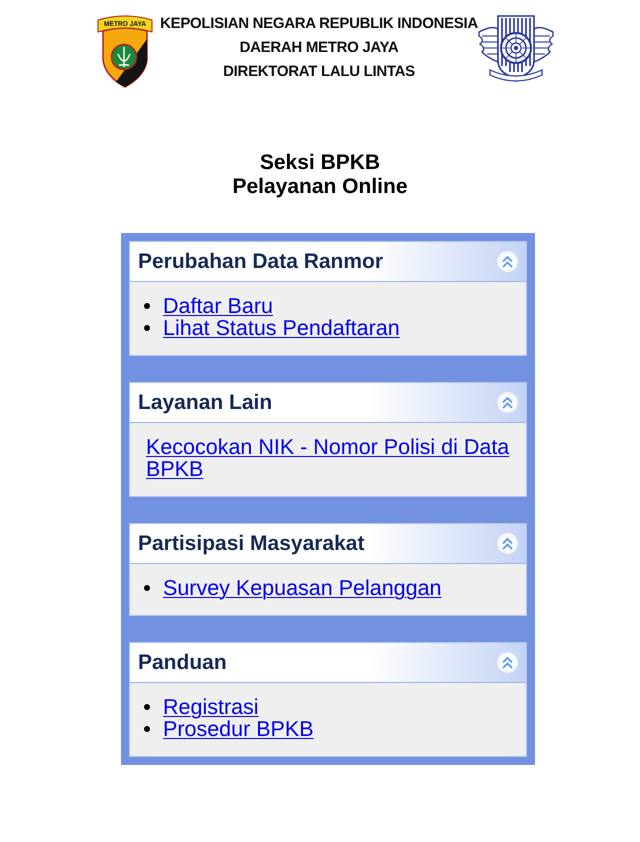  What do you see at coordinates (211, 707) in the screenshot?
I see `service-link: Registrasi` at bounding box center [211, 707].